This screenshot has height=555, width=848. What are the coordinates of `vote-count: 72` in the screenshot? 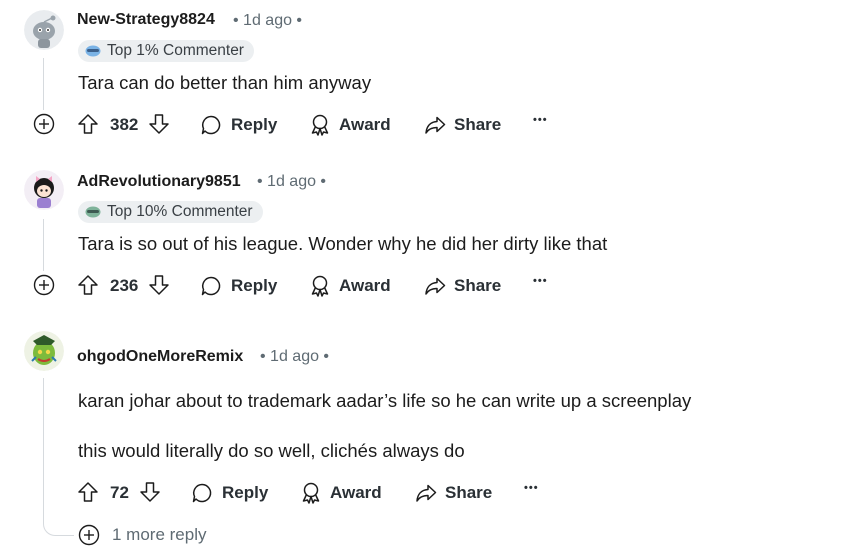 It's located at (119, 492).